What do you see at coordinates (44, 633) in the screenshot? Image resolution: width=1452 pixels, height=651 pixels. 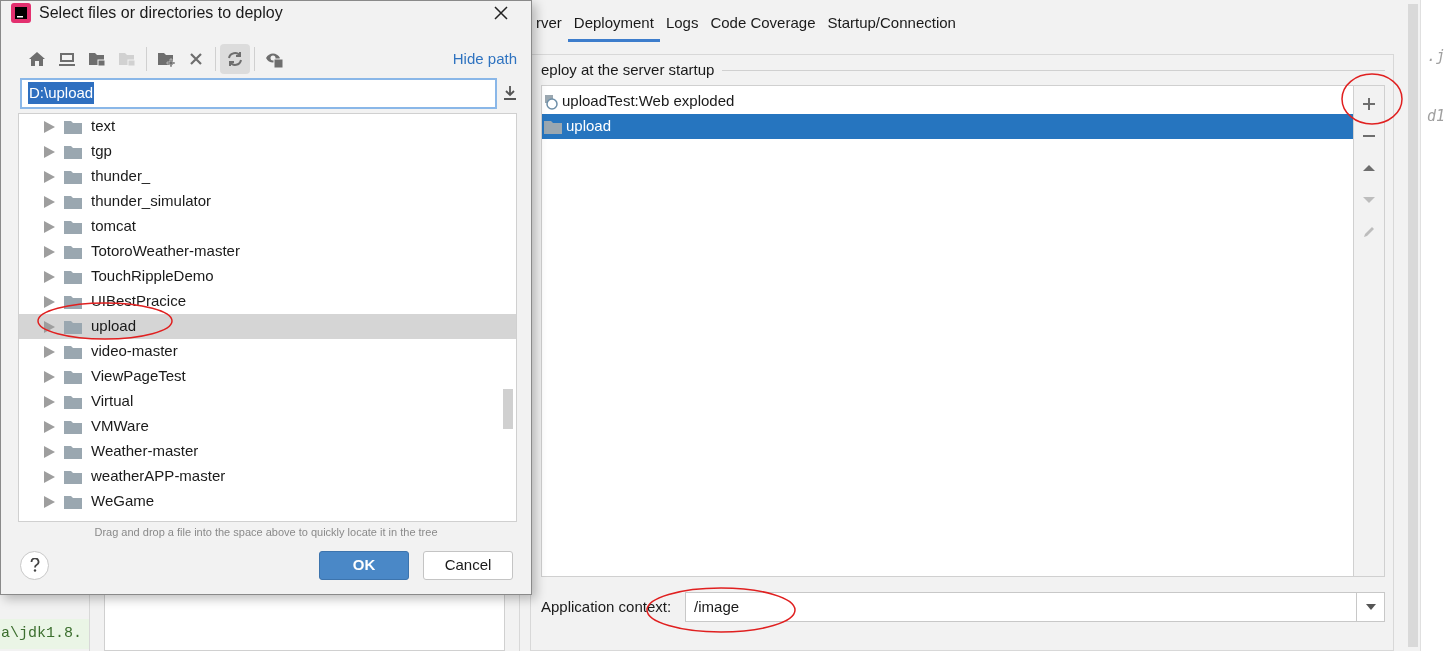 I see `console-text: a\jdk1.8.` at bounding box center [44, 633].